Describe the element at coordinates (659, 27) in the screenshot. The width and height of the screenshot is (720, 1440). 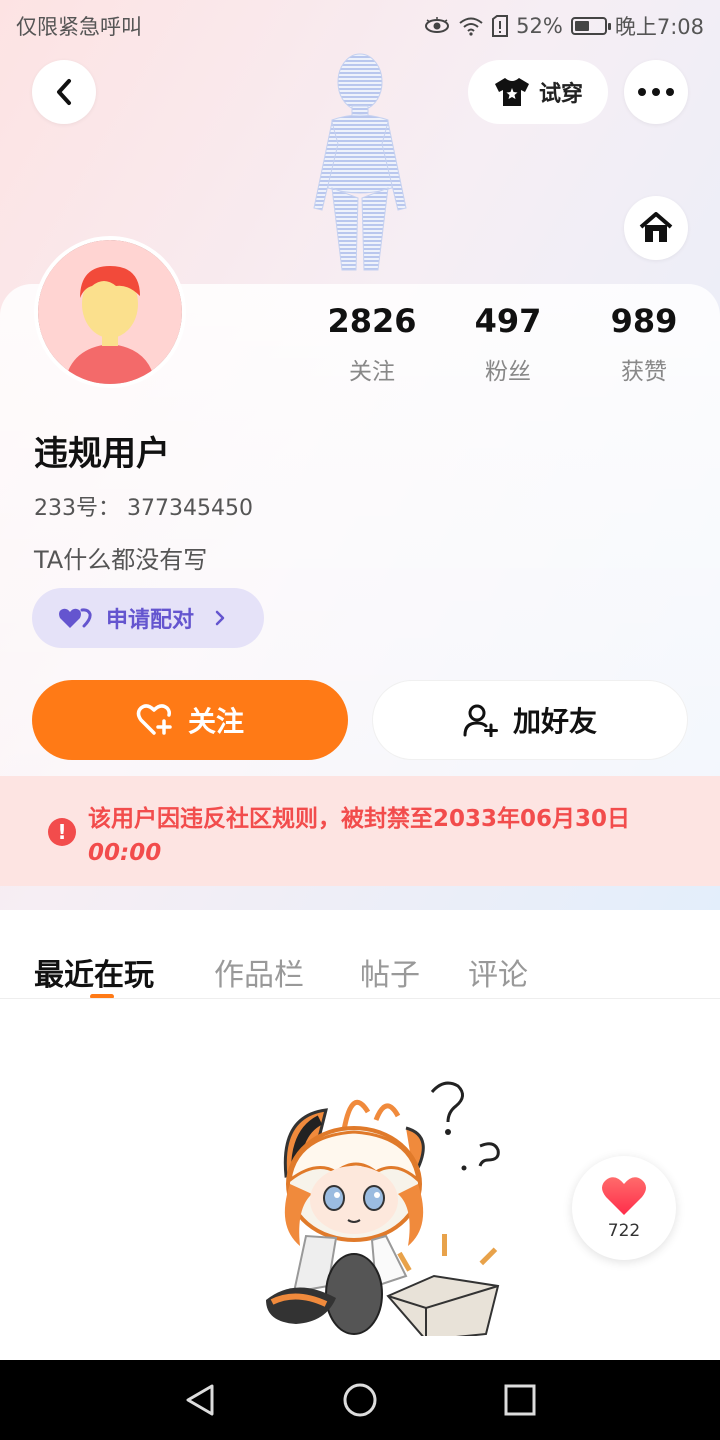
I see `clock: 晚上7:08` at that location.